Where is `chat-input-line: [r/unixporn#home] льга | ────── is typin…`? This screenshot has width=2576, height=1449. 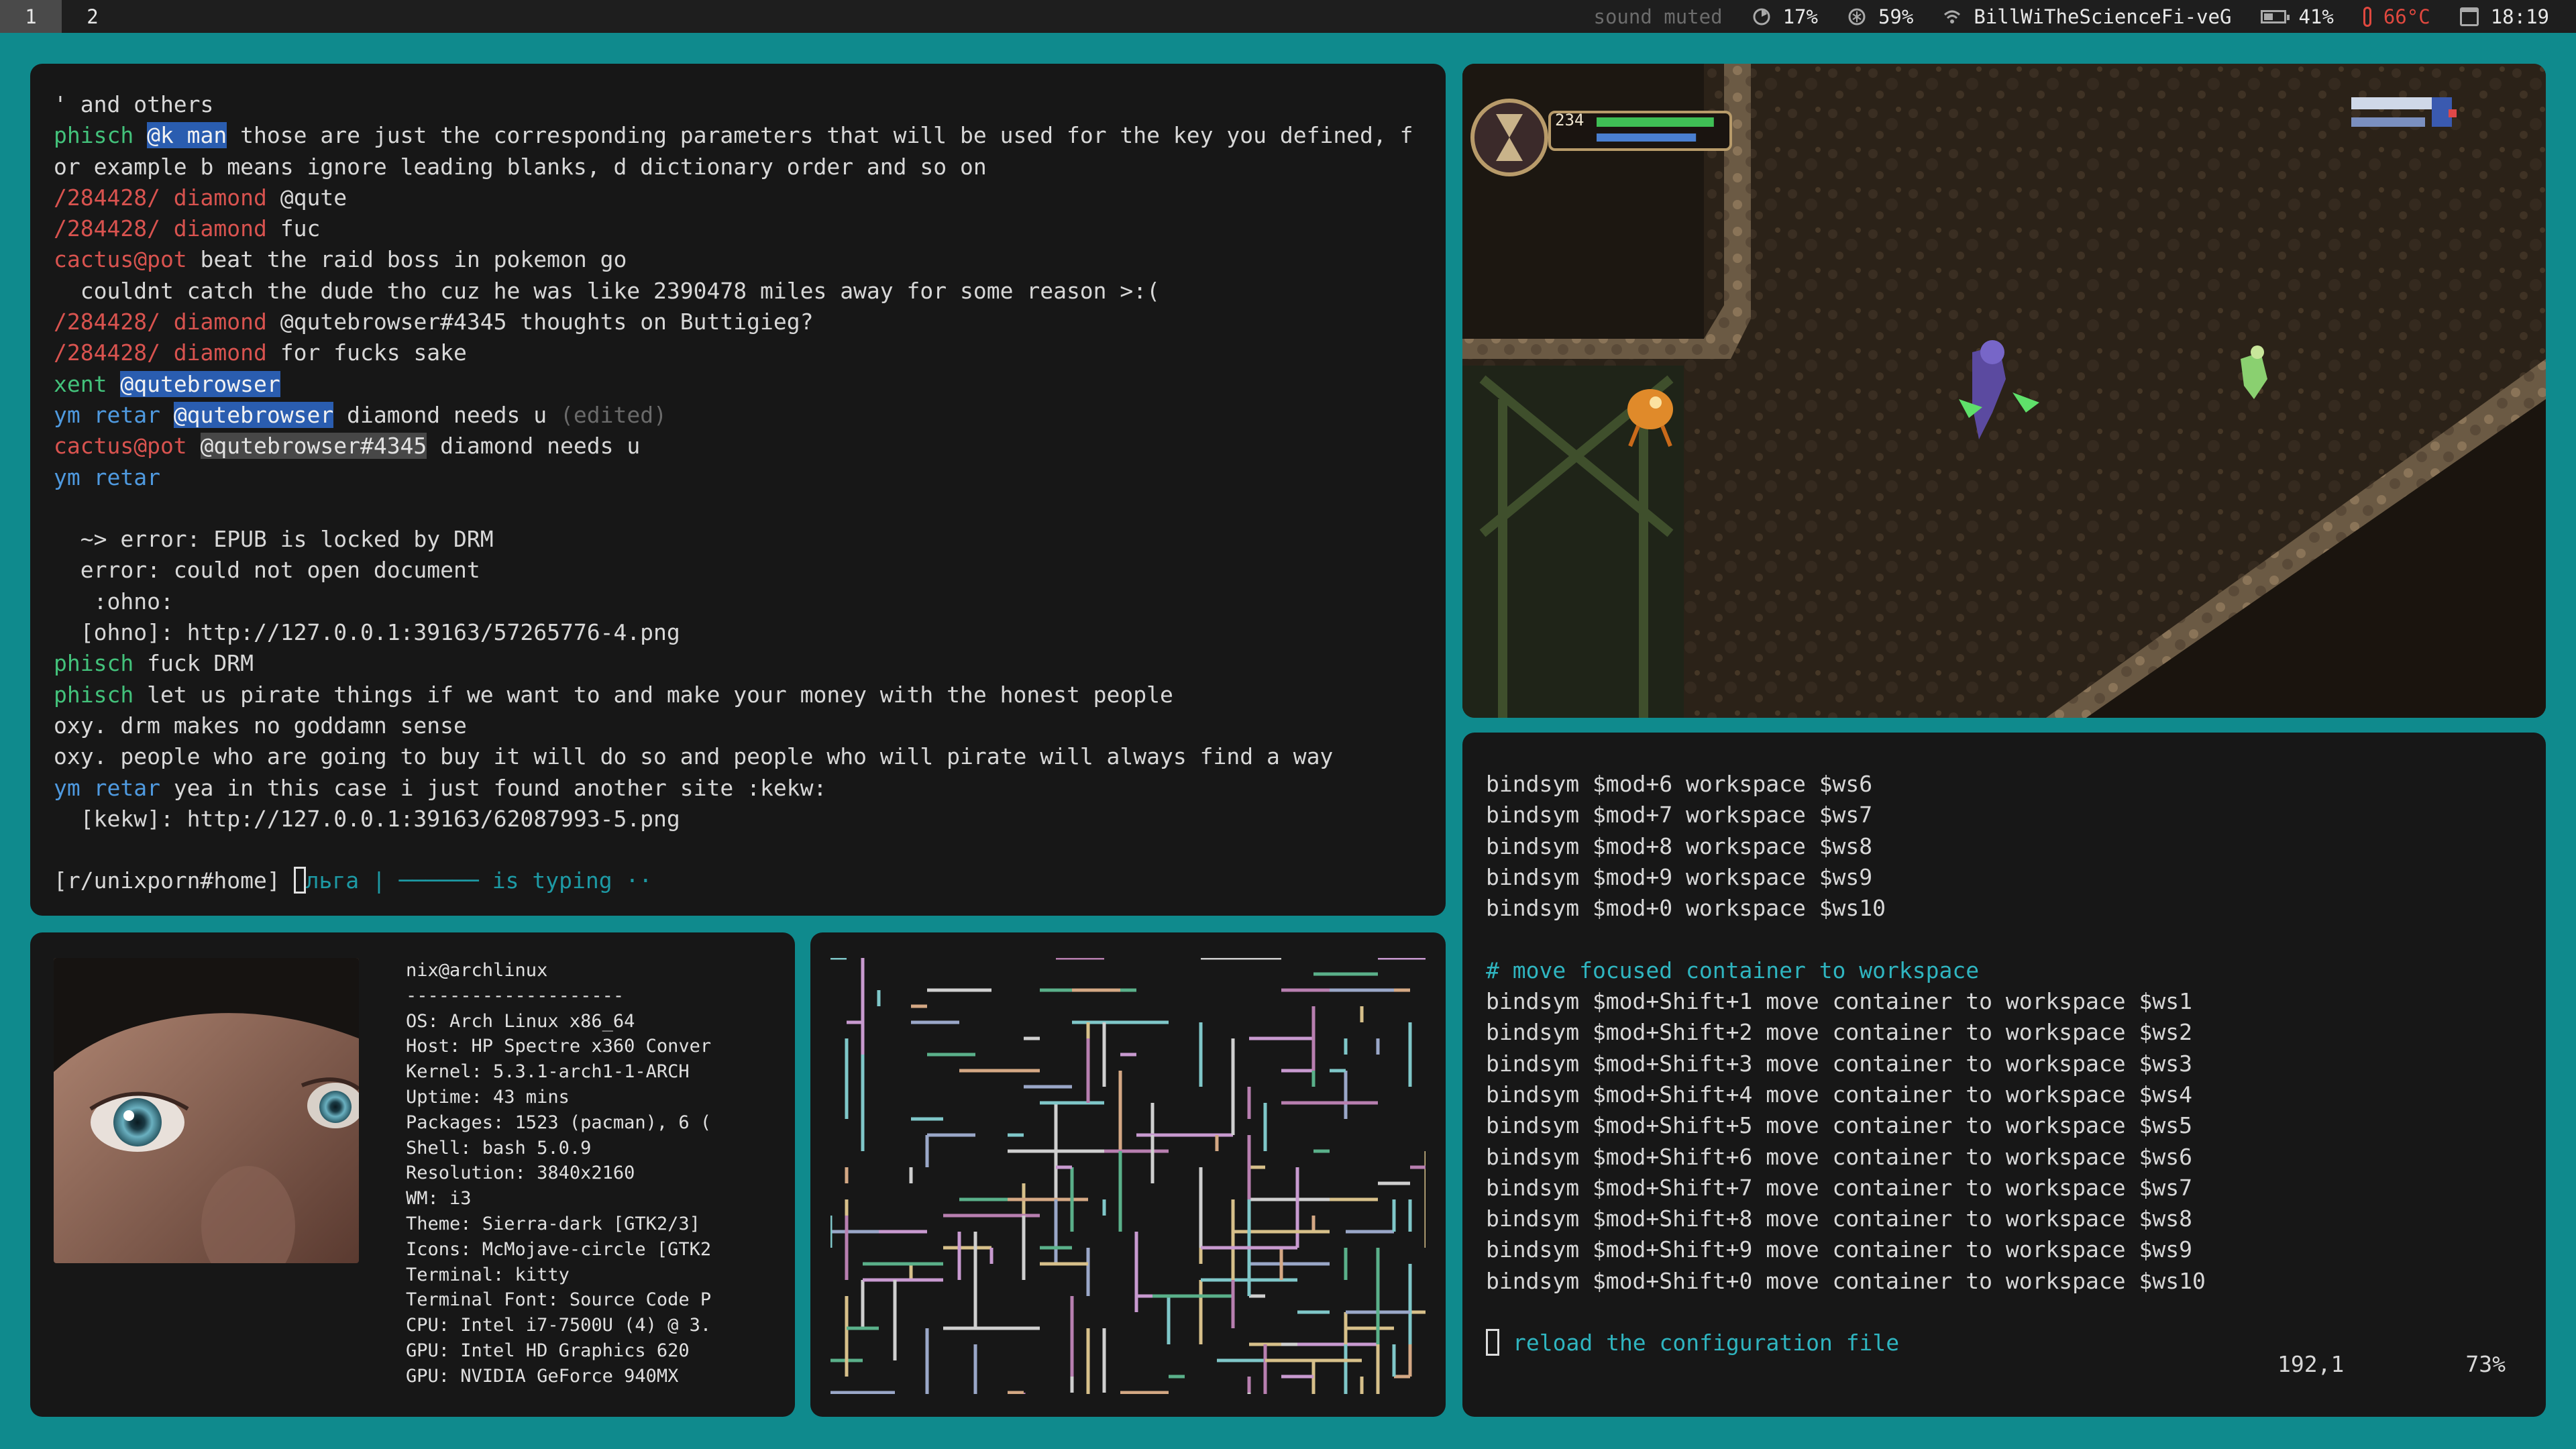 chat-input-line: [r/unixporn#home] льга | ────── is typin… is located at coordinates (738, 880).